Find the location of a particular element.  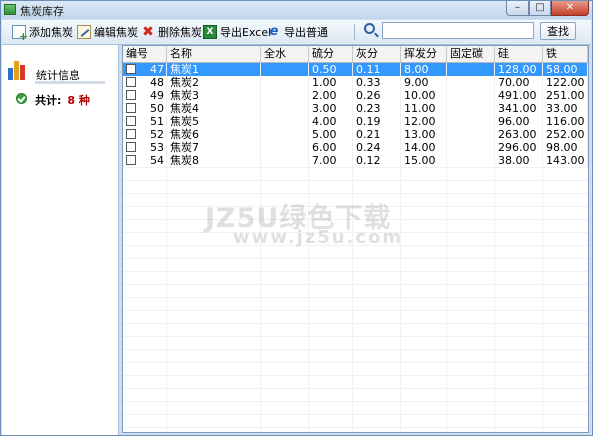

cell-fe: 251.00 is located at coordinates (565, 95).